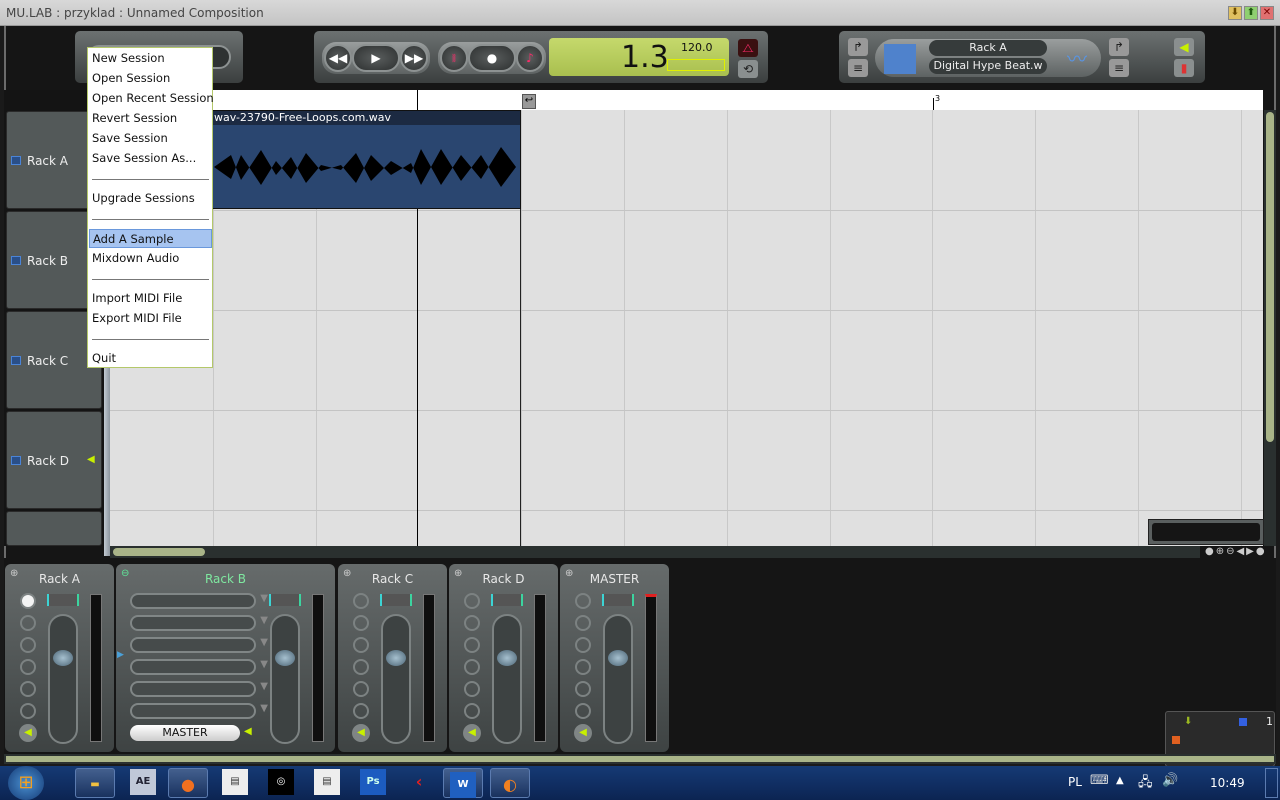  Describe the element at coordinates (1227, 783) in the screenshot. I see `clock: 10:49` at that location.